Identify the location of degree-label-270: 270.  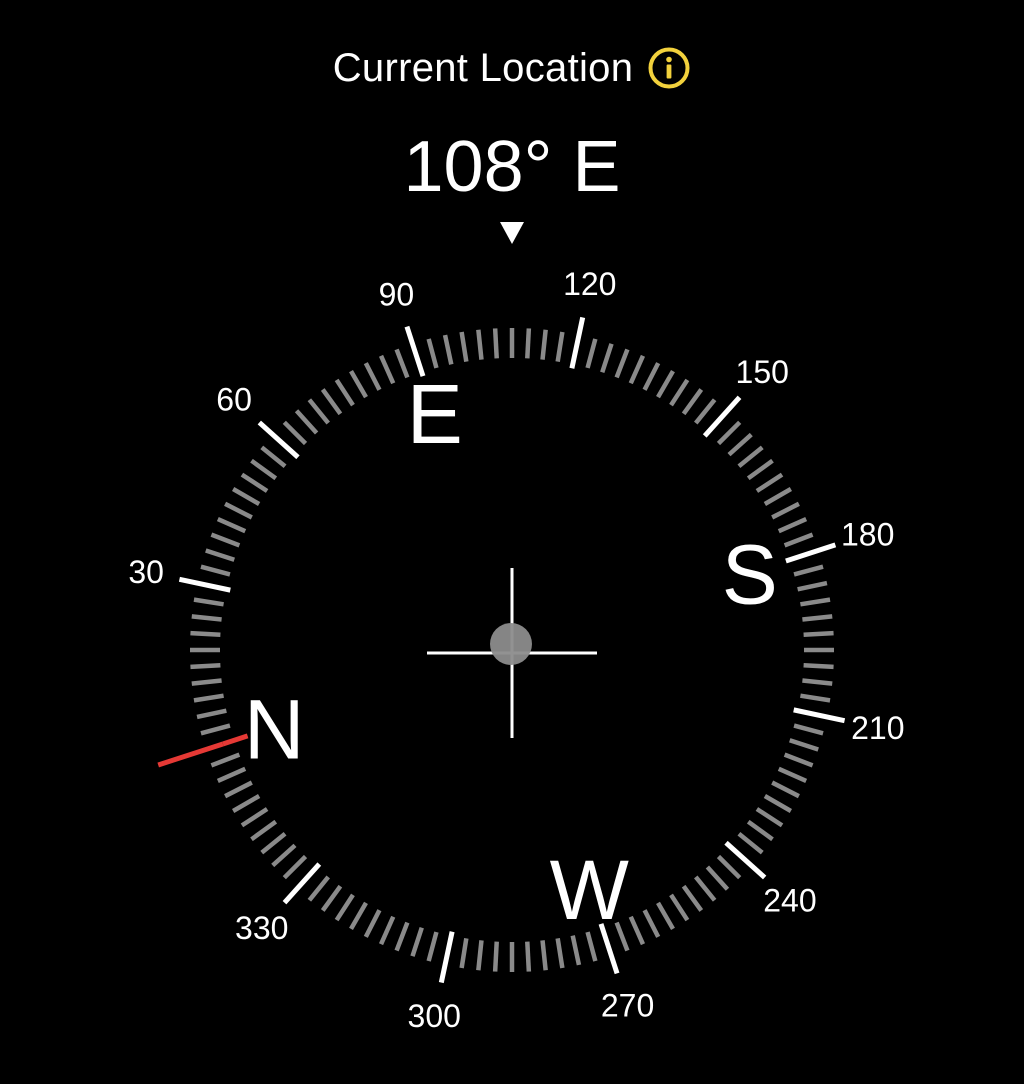
(627, 1006).